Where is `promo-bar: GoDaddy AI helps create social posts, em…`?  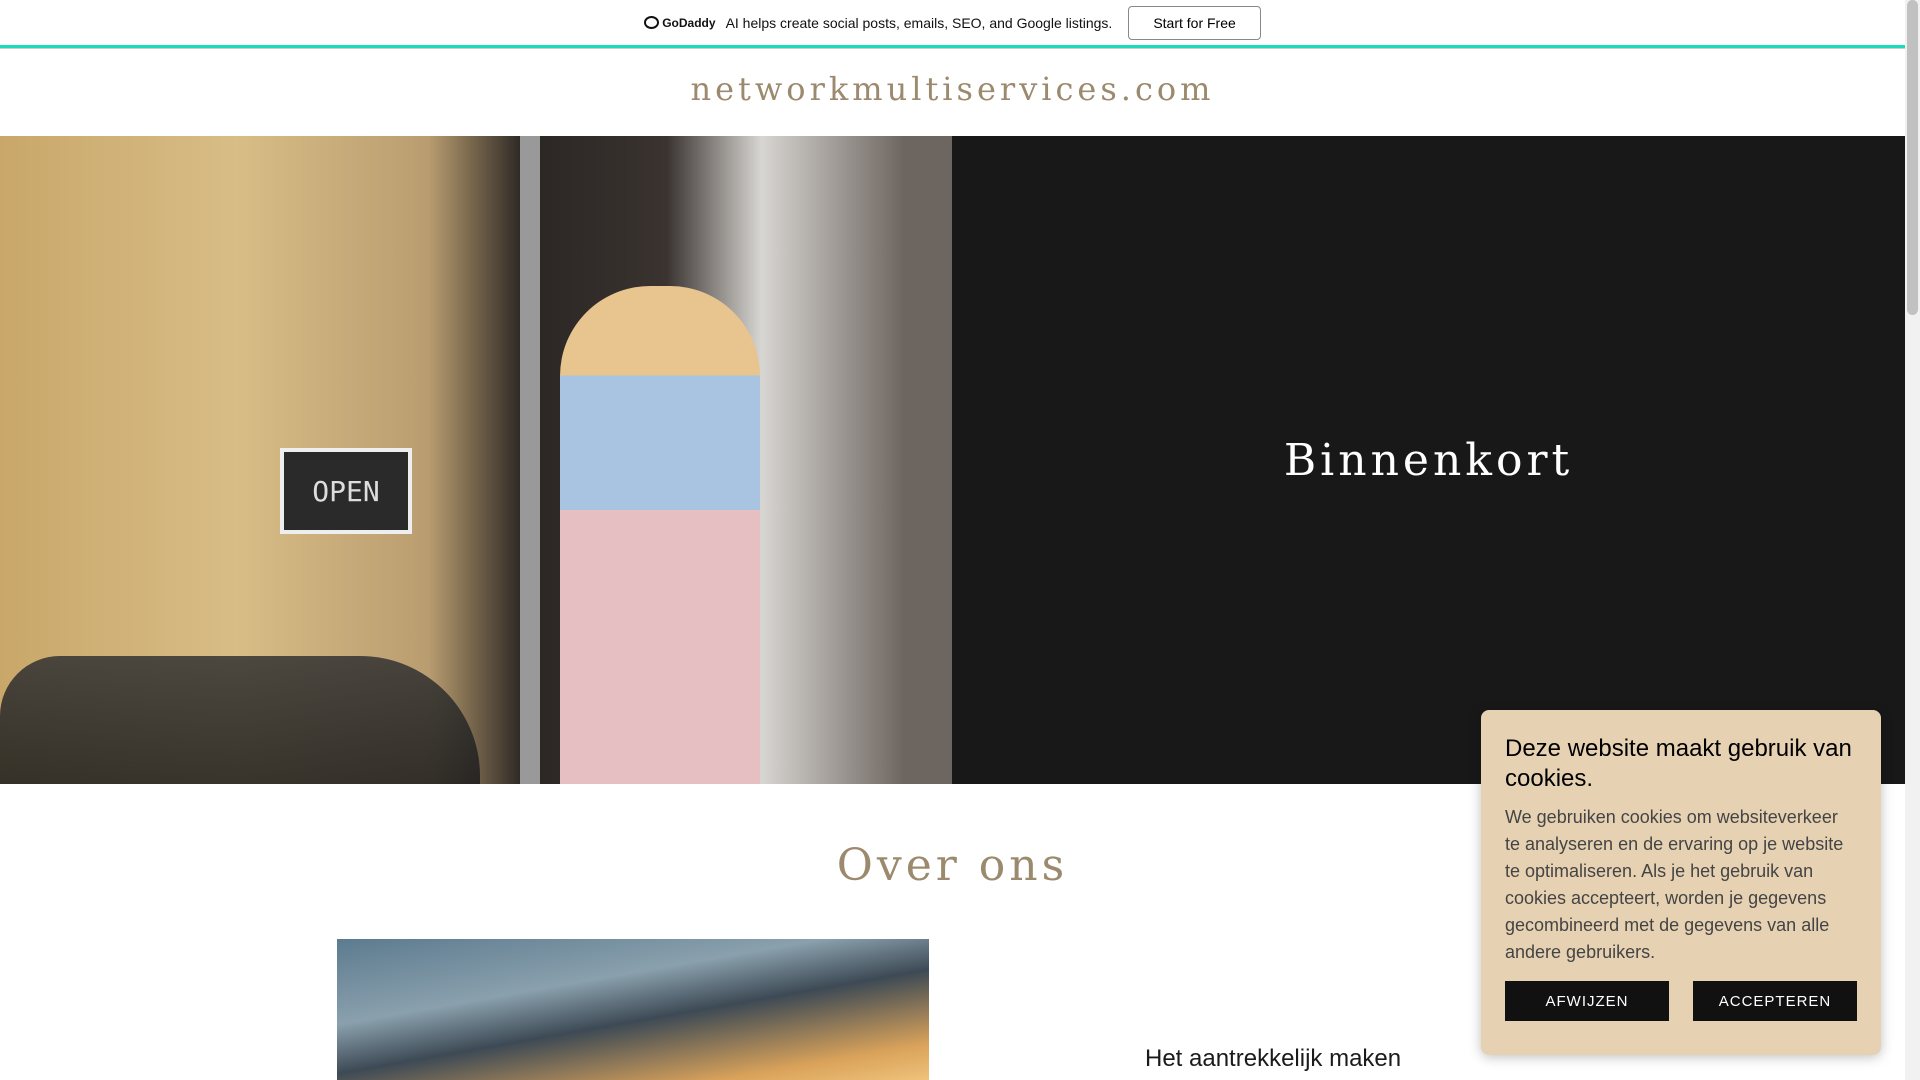
promo-bar: GoDaddy AI helps create social posts, em… is located at coordinates (952, 22).